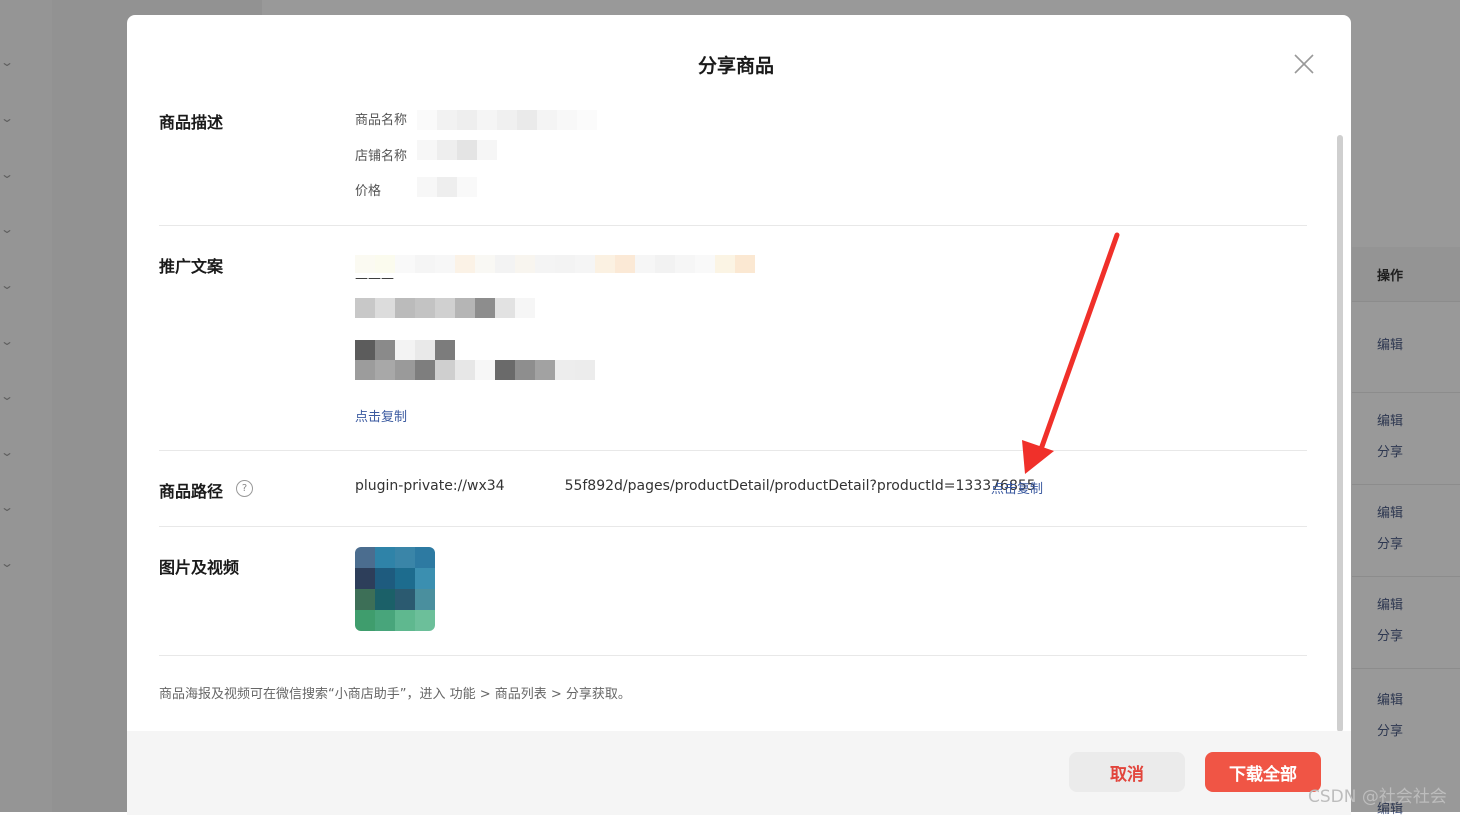 This screenshot has height=817, width=1460. What do you see at coordinates (739, 773) in the screenshot?
I see `dialog-footer: 取消 下载全部` at bounding box center [739, 773].